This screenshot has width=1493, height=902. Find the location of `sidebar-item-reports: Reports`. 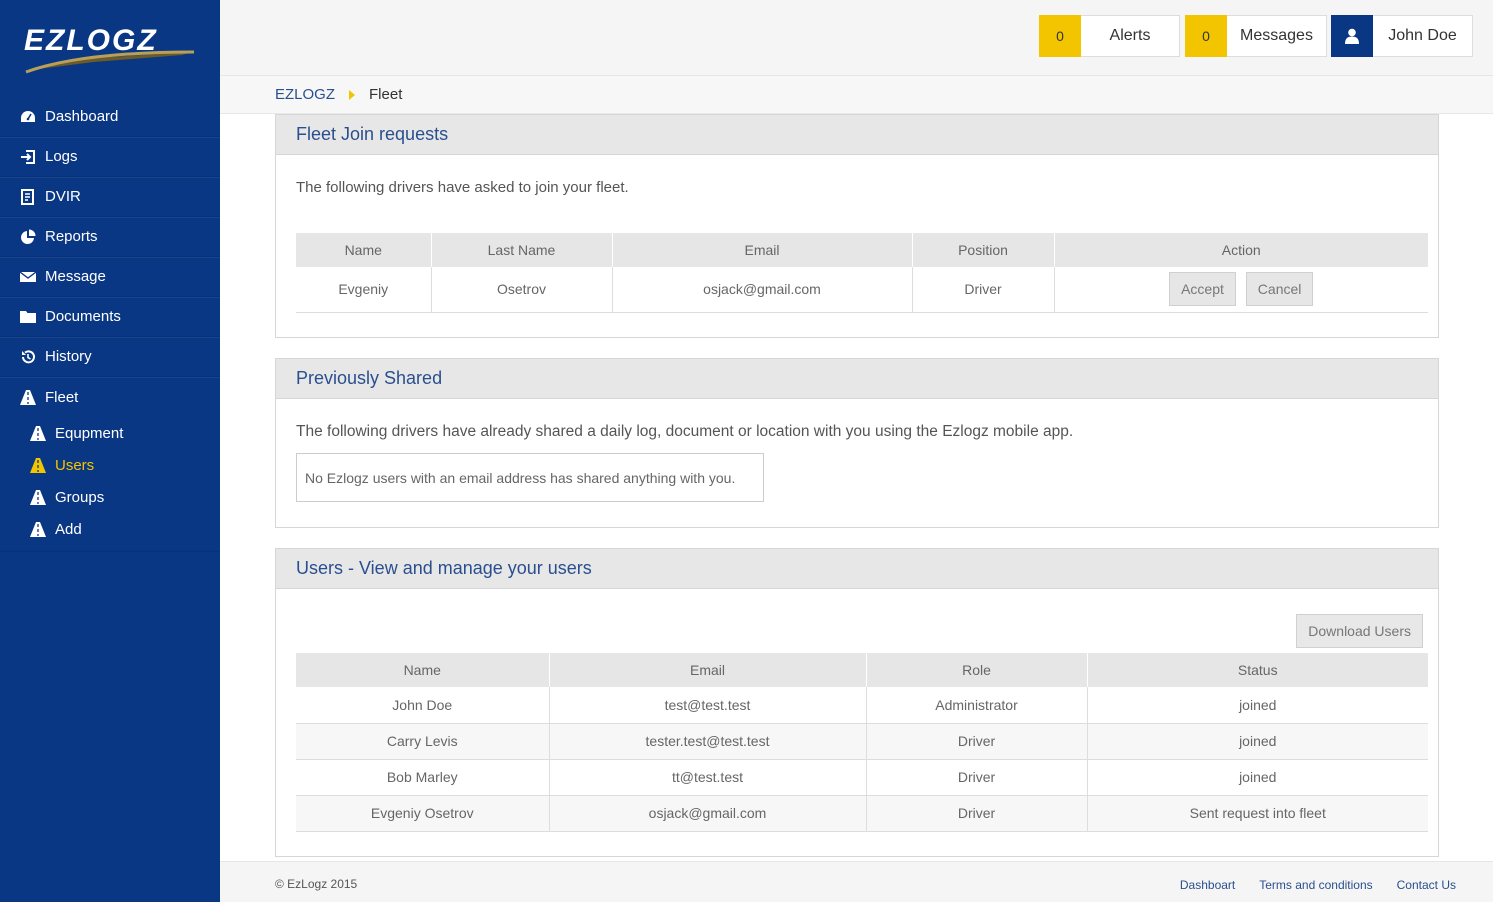

sidebar-item-reports: Reports is located at coordinates (110, 237).